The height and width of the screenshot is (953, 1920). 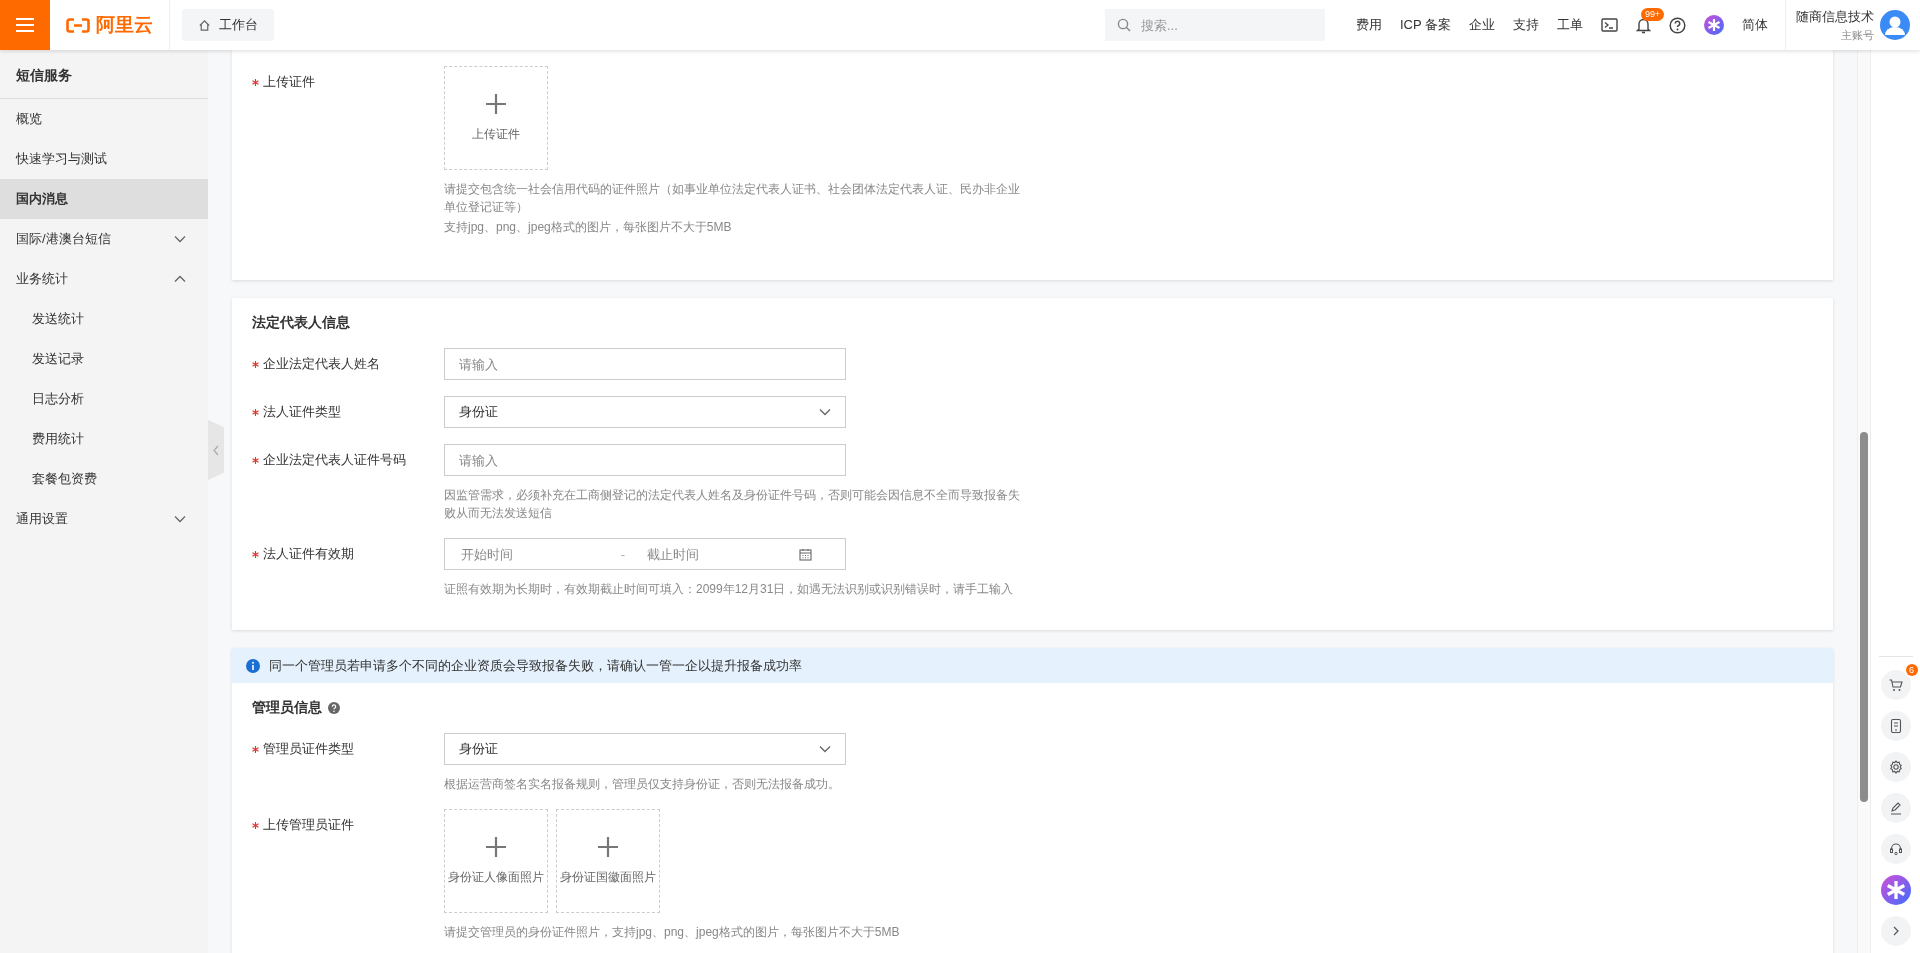 I want to click on nav-link: 费用, so click(x=1368, y=25).